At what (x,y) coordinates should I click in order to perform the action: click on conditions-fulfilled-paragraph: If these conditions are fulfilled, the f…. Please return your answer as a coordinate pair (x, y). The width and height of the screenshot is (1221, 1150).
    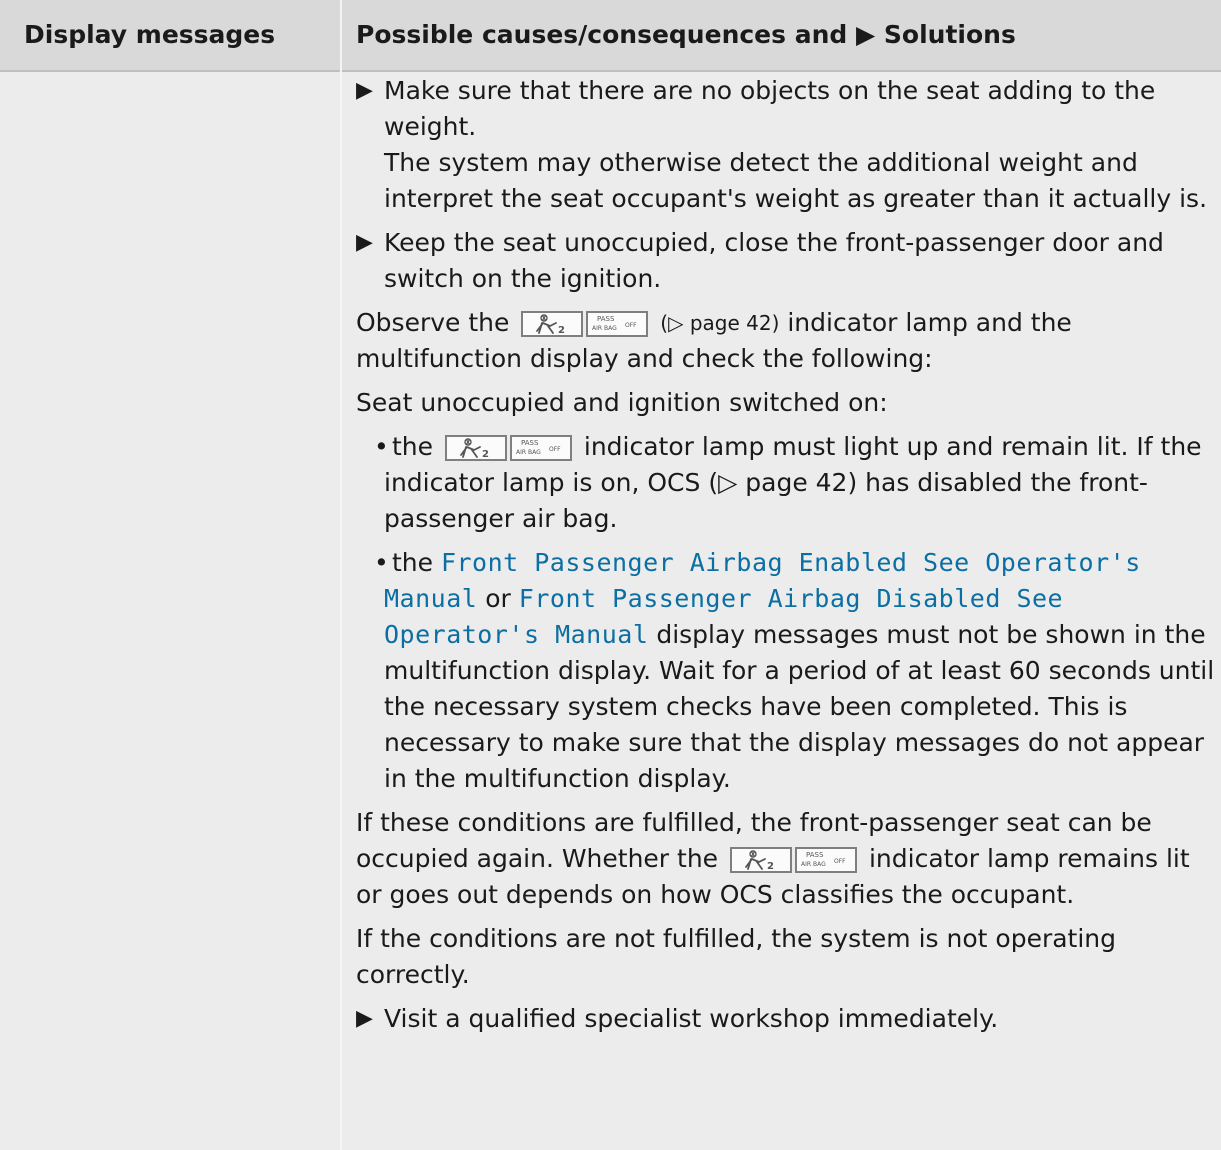
    Looking at the image, I should click on (786, 859).